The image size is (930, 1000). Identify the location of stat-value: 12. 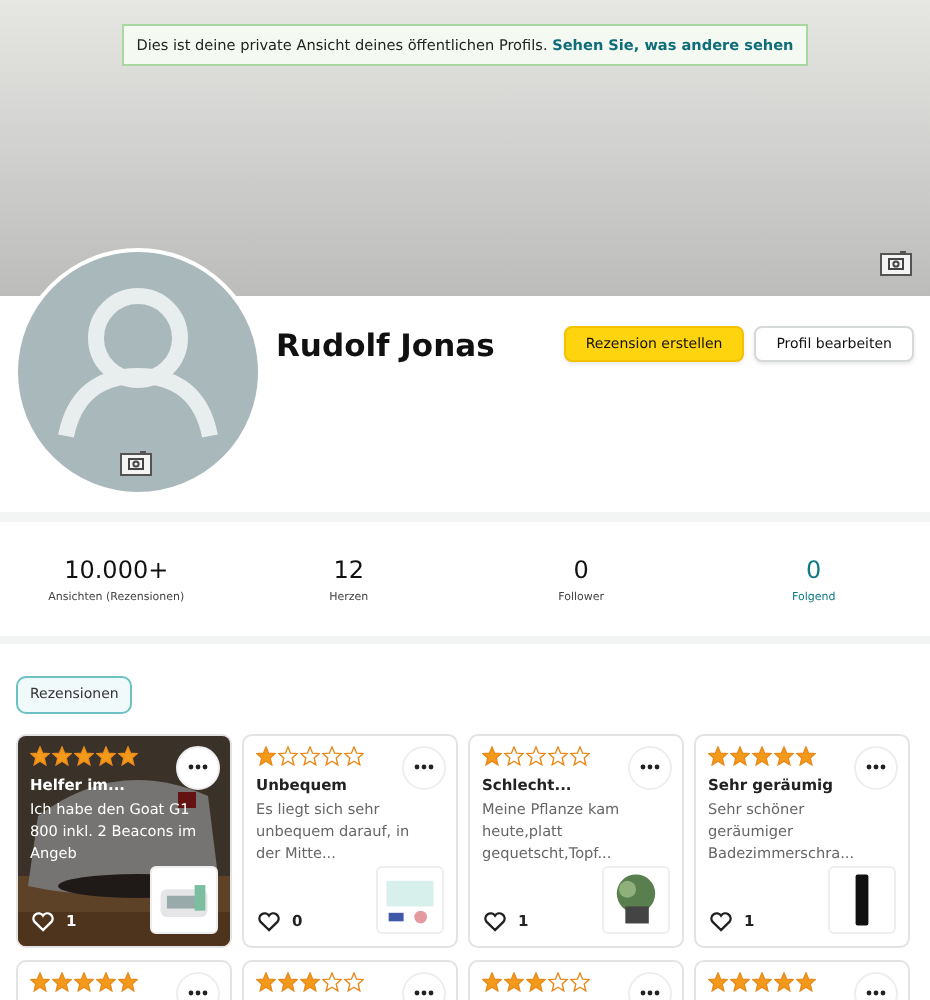
(349, 569).